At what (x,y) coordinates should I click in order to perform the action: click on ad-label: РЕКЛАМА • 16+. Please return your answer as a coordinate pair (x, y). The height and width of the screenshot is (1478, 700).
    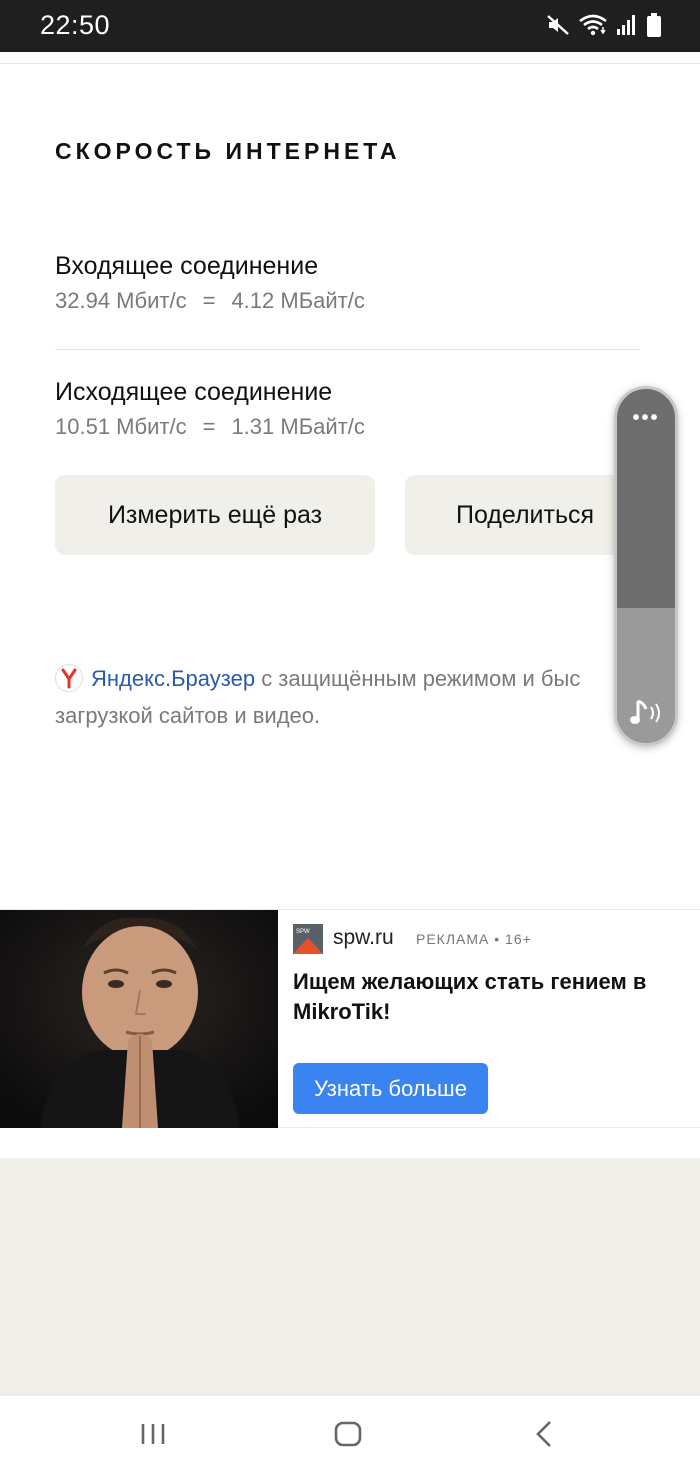
    Looking at the image, I should click on (474, 939).